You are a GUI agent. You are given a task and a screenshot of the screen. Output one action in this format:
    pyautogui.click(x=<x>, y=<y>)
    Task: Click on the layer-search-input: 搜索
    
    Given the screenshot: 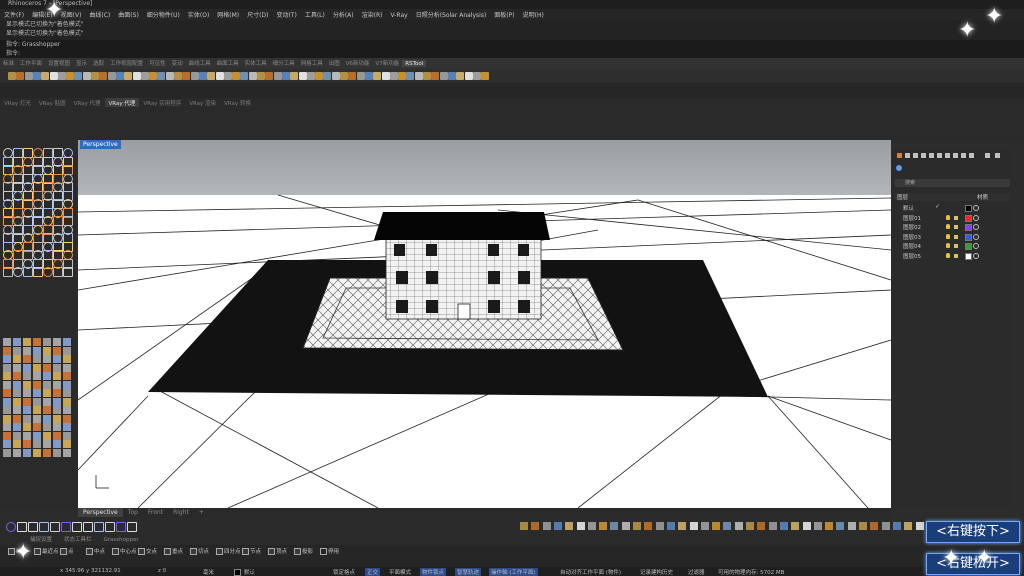 What is the action you would take?
    pyautogui.click(x=952, y=183)
    